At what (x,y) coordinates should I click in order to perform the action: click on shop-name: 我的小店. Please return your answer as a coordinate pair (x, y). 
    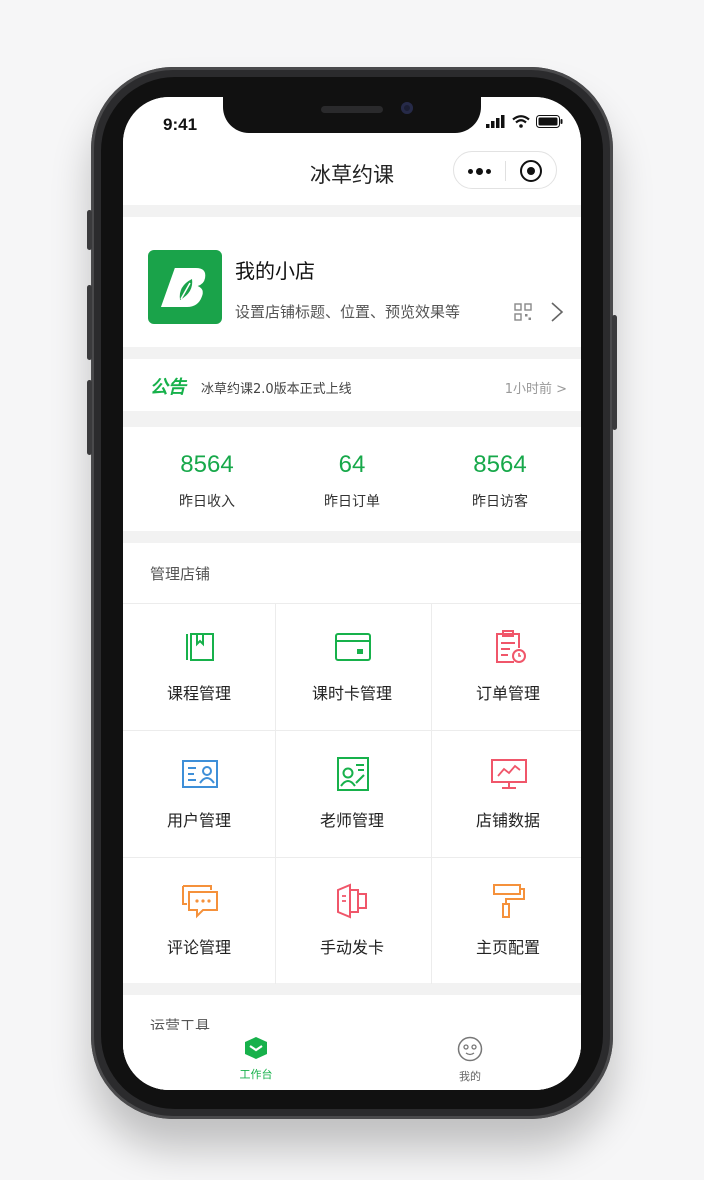
    Looking at the image, I should click on (275, 271).